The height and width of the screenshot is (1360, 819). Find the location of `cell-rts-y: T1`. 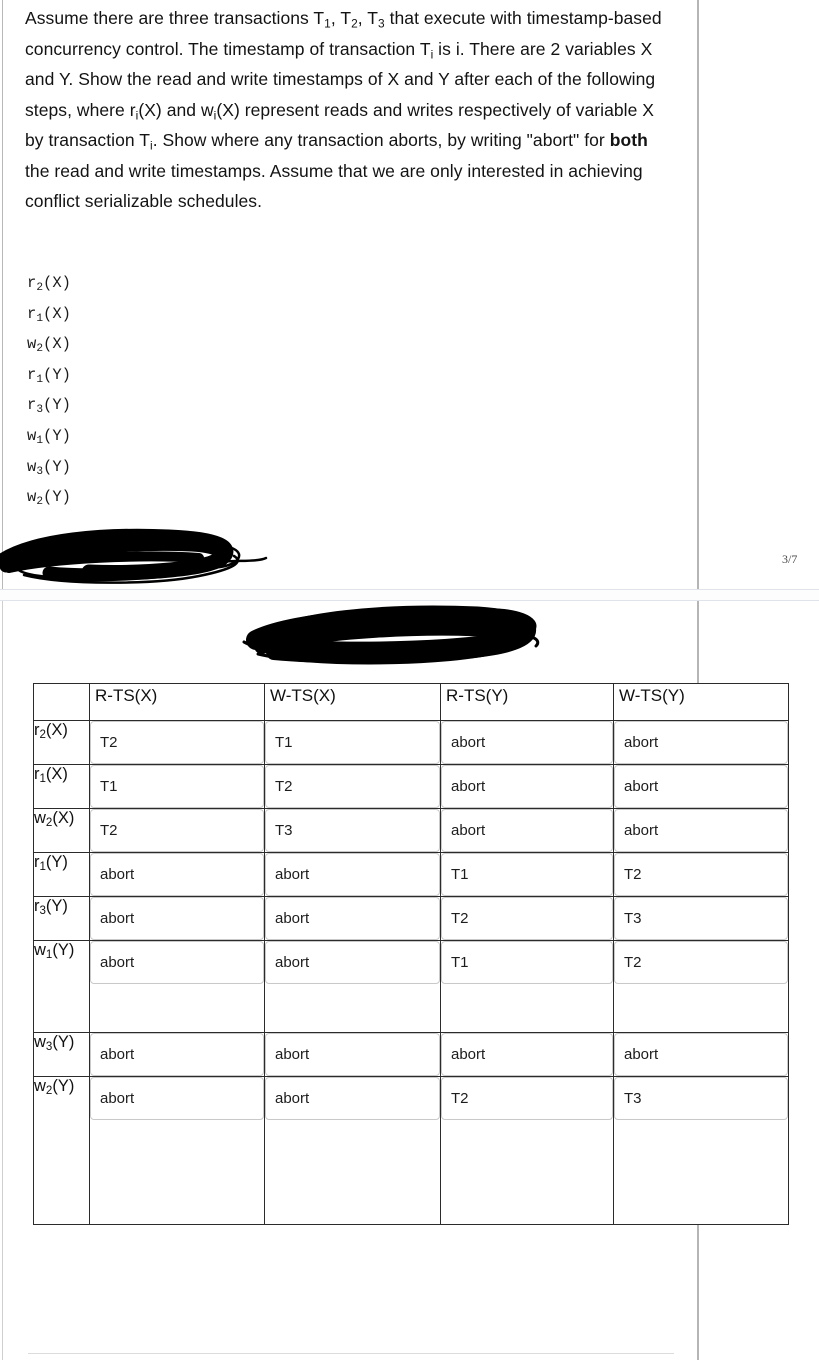

cell-rts-y: T1 is located at coordinates (527, 874).